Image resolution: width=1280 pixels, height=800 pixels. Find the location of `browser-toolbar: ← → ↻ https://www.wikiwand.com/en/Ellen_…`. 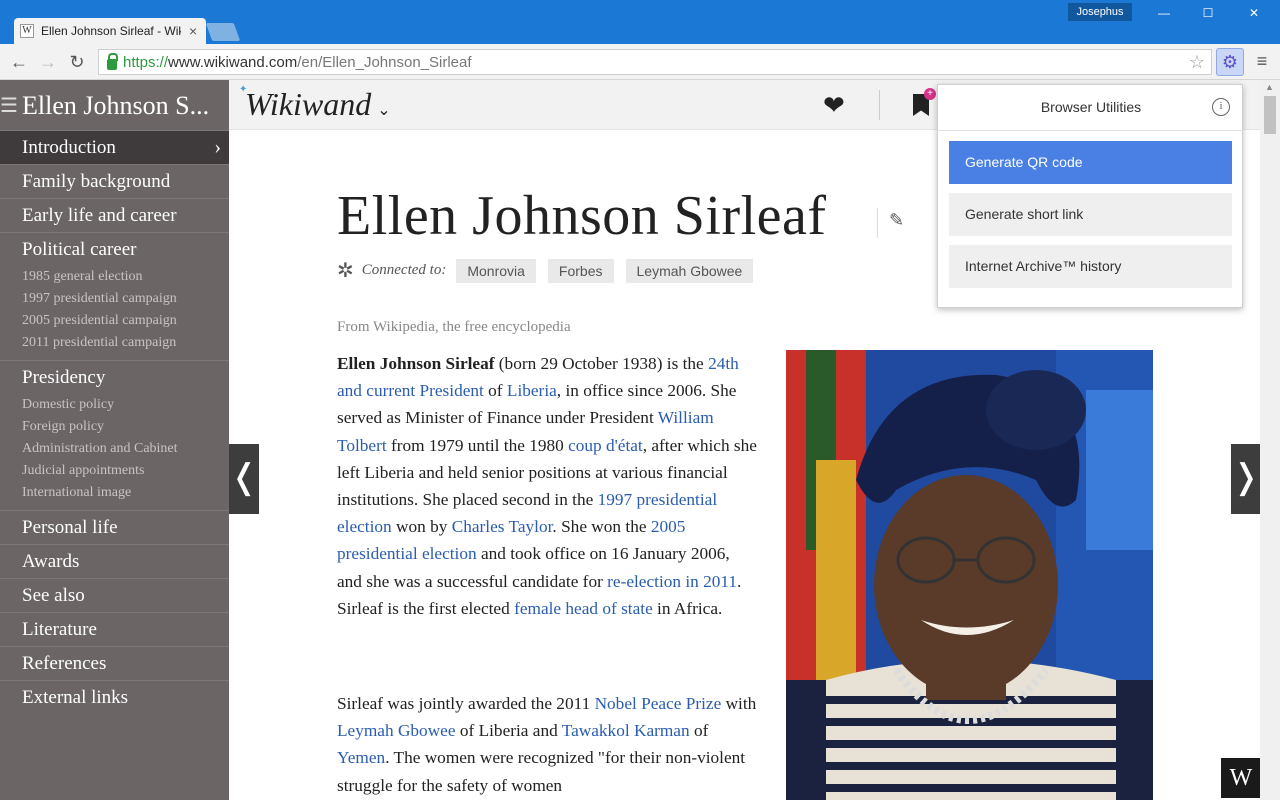

browser-toolbar: ← → ↻ https://www.wikiwand.com/en/Ellen_… is located at coordinates (640, 62).